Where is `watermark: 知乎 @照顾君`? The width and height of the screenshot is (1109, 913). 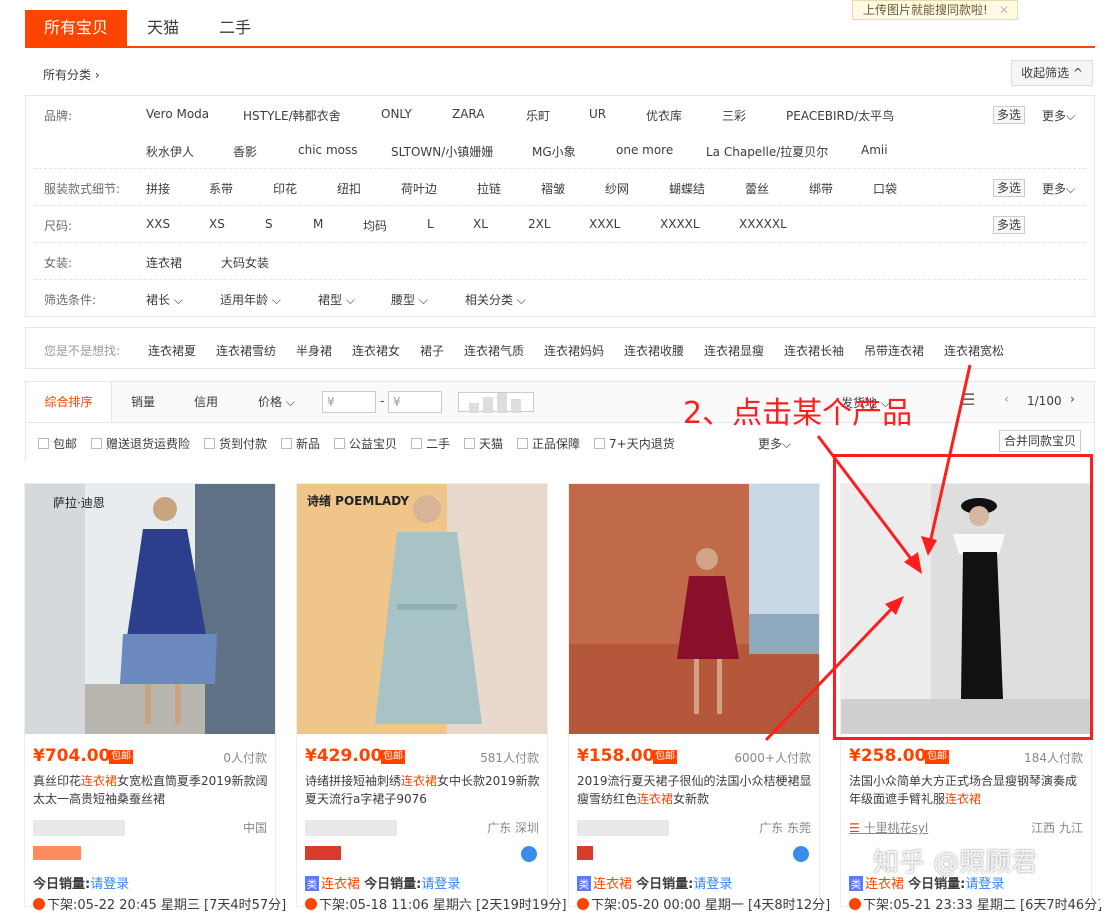
watermark: 知乎 @照顾君 is located at coordinates (955, 863).